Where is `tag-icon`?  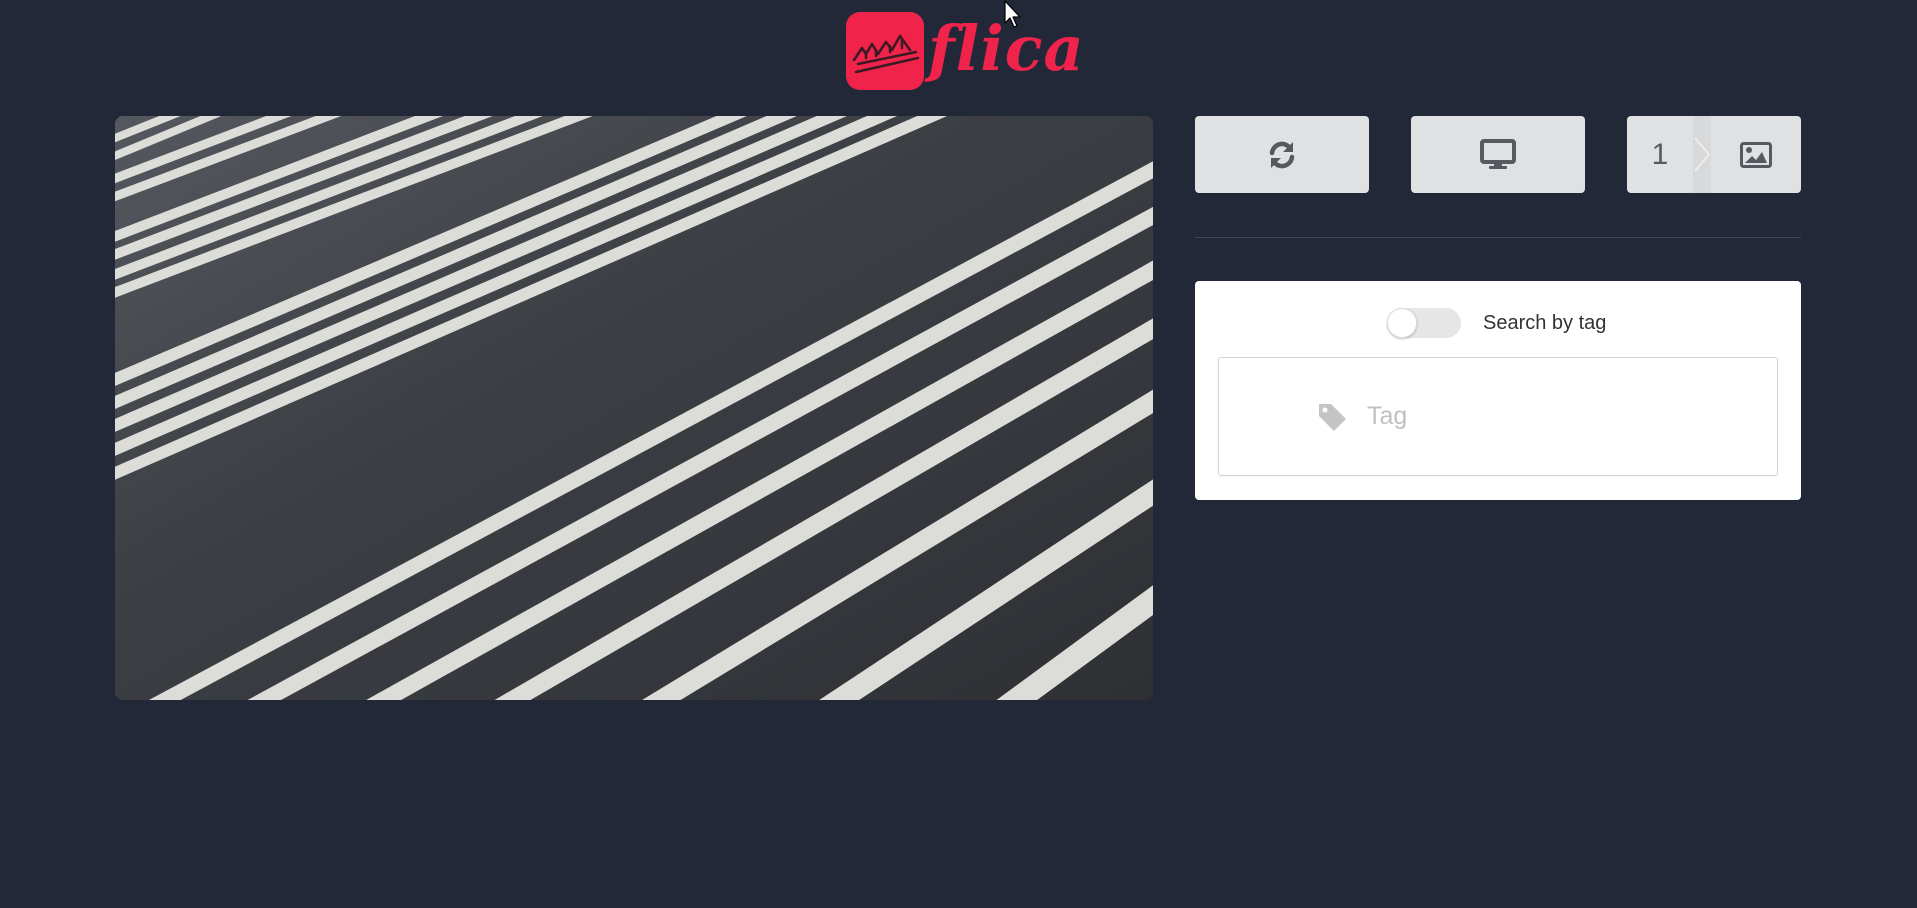
tag-icon is located at coordinates (1332, 417).